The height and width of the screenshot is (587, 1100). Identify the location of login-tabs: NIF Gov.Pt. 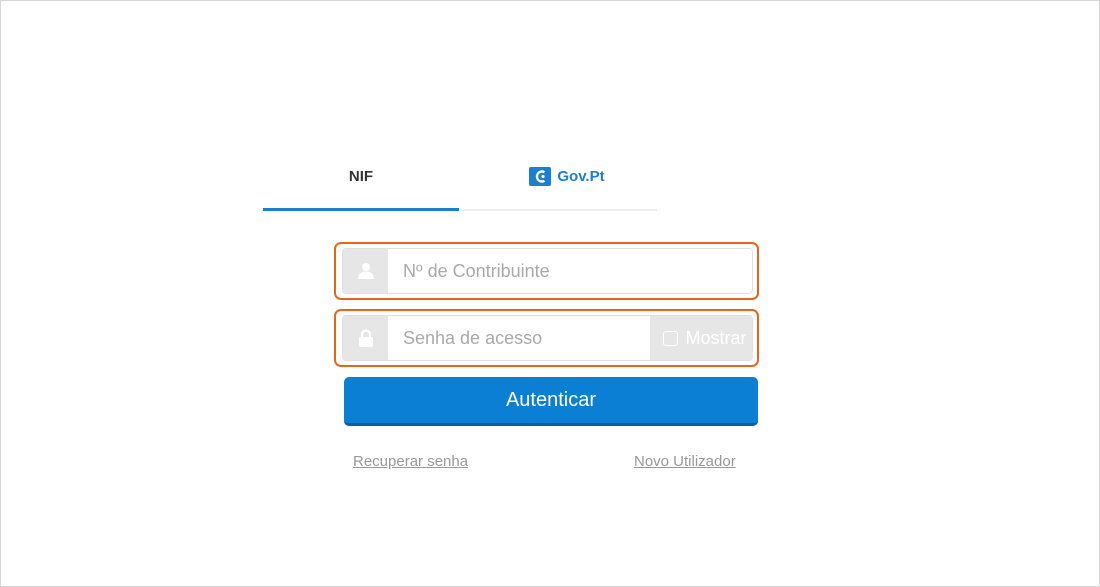
(460, 181).